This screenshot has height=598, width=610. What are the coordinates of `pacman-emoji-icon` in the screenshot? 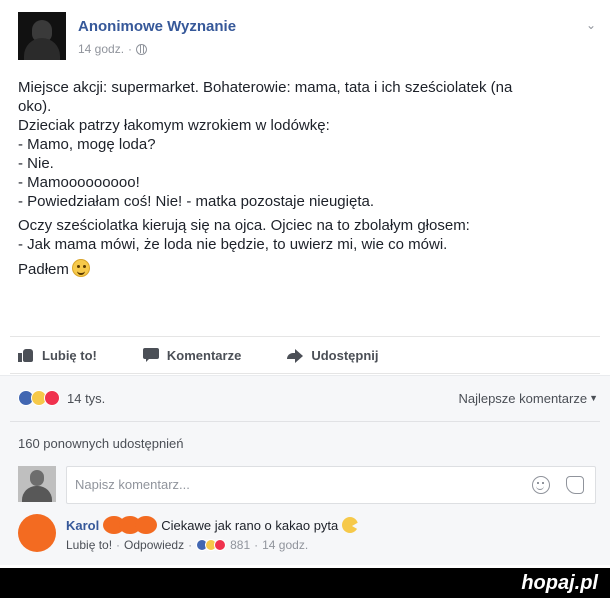 It's located at (351, 525).